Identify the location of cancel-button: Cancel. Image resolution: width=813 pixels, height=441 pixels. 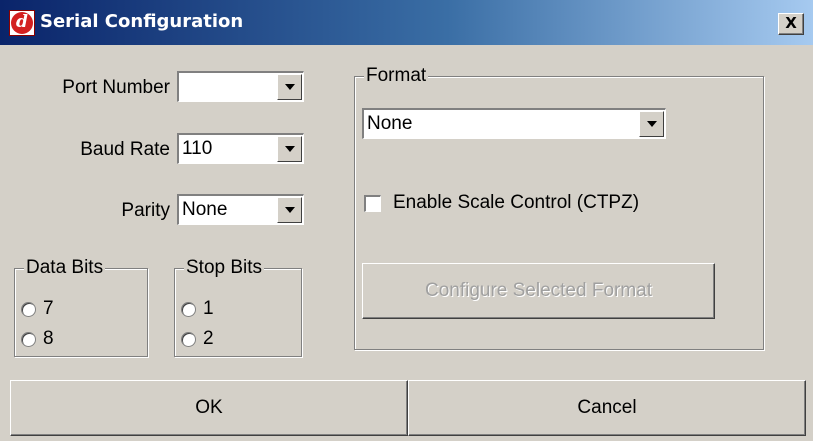
(607, 408).